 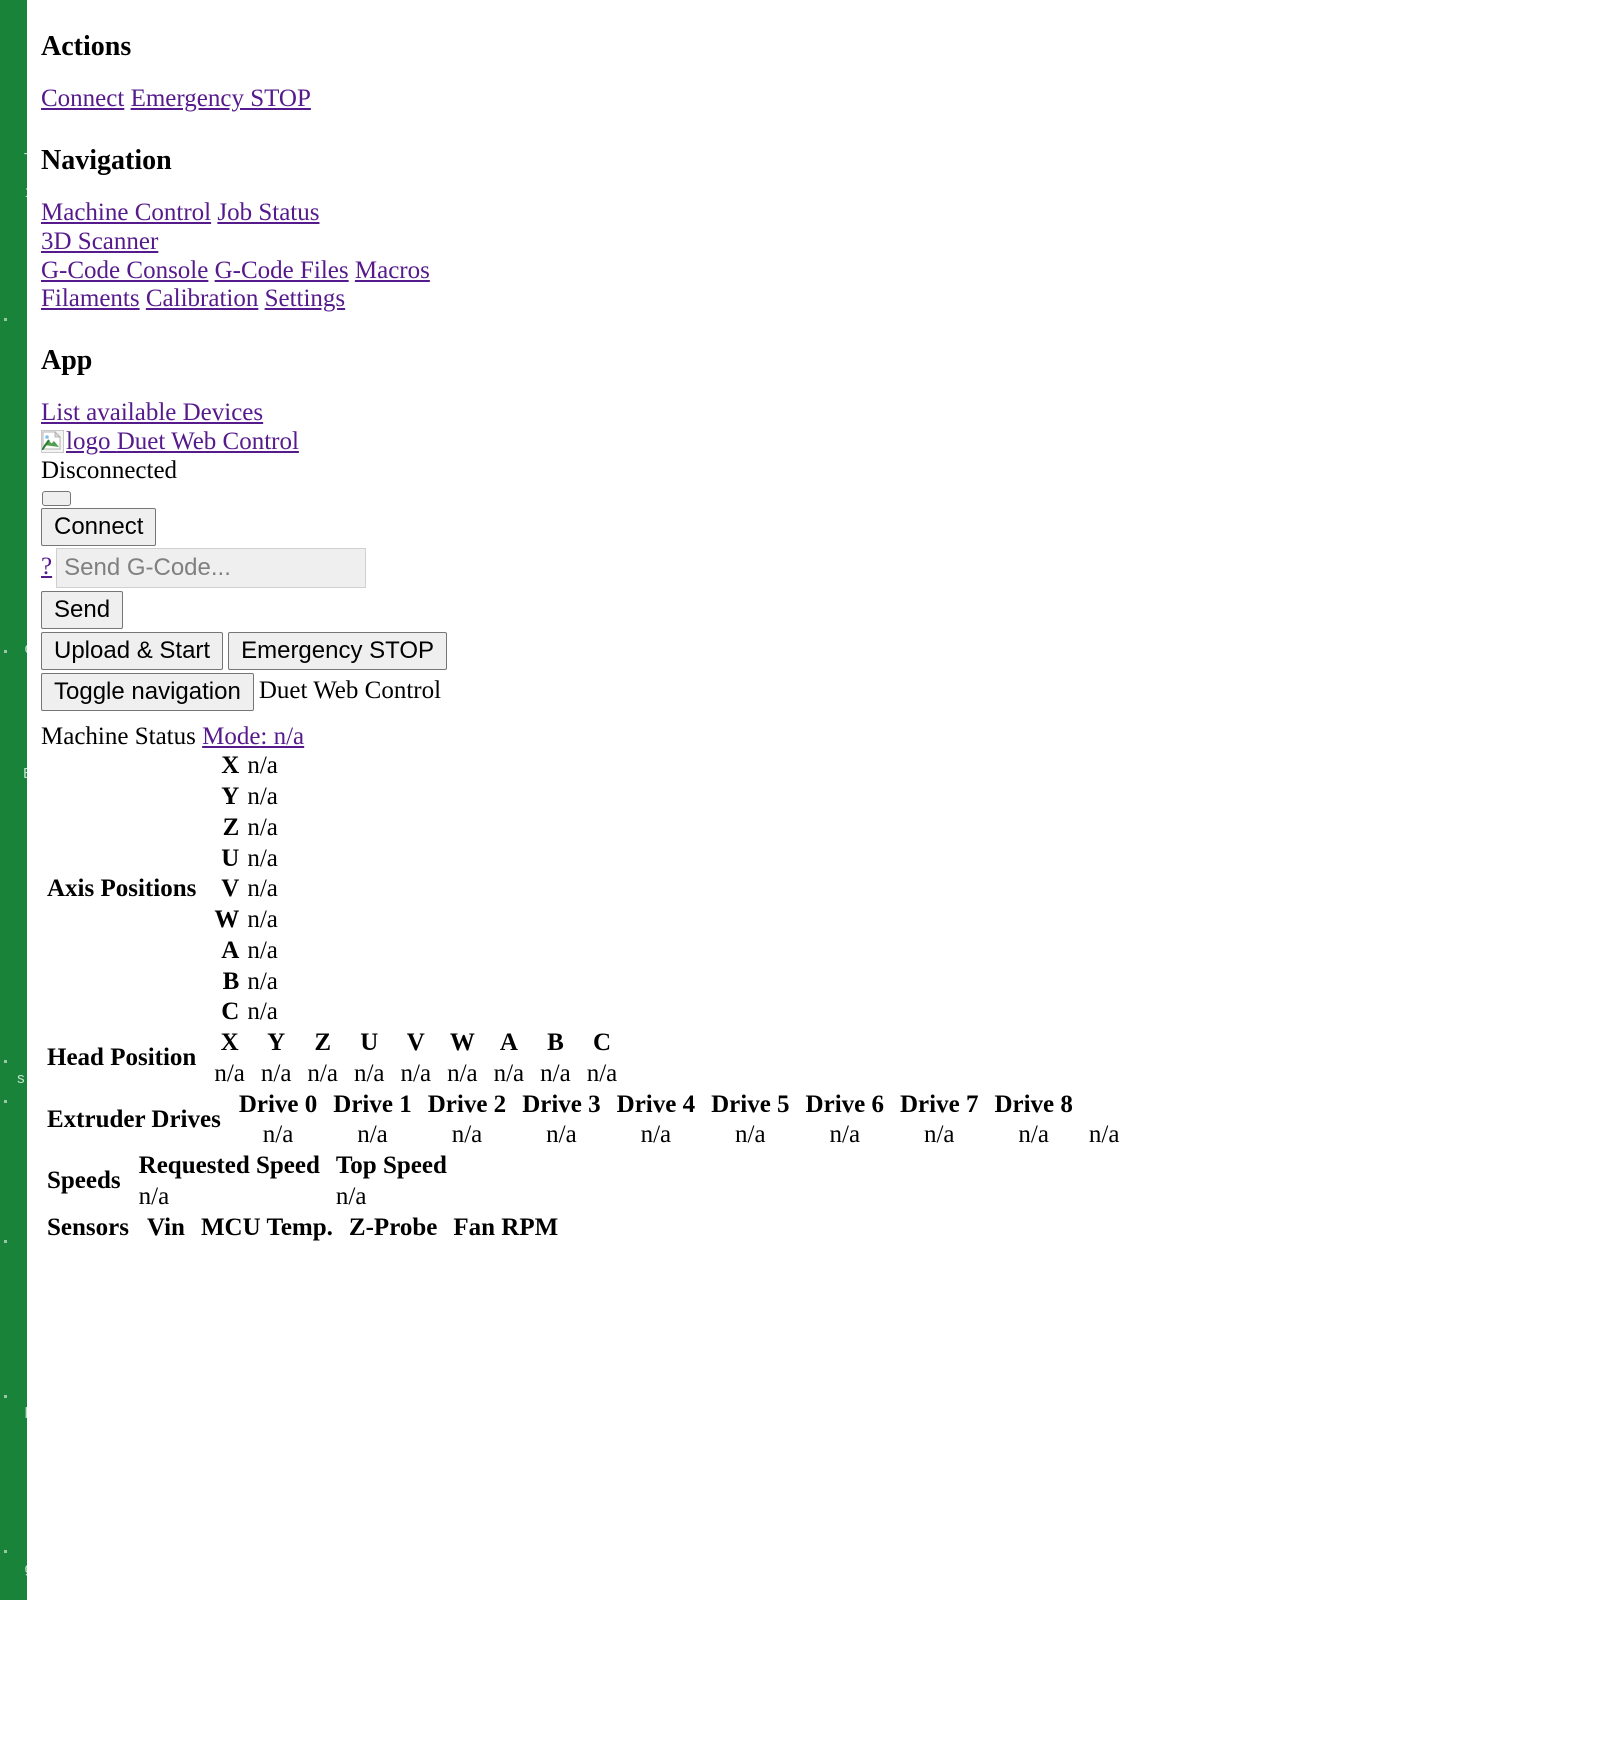 I want to click on extruder-drive-header: Drive 1, so click(x=372, y=1104).